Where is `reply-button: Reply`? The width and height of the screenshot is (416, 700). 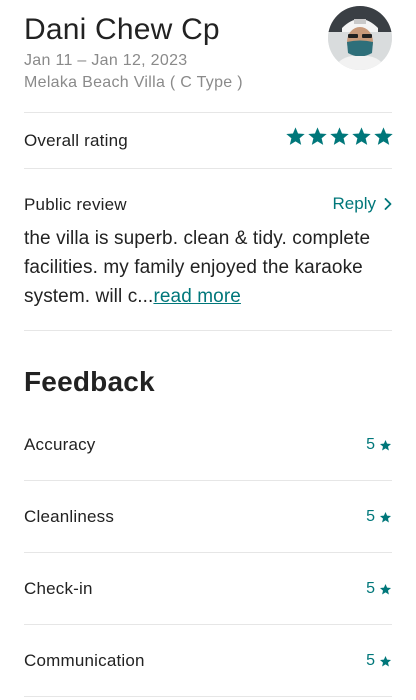 reply-button: Reply is located at coordinates (362, 204).